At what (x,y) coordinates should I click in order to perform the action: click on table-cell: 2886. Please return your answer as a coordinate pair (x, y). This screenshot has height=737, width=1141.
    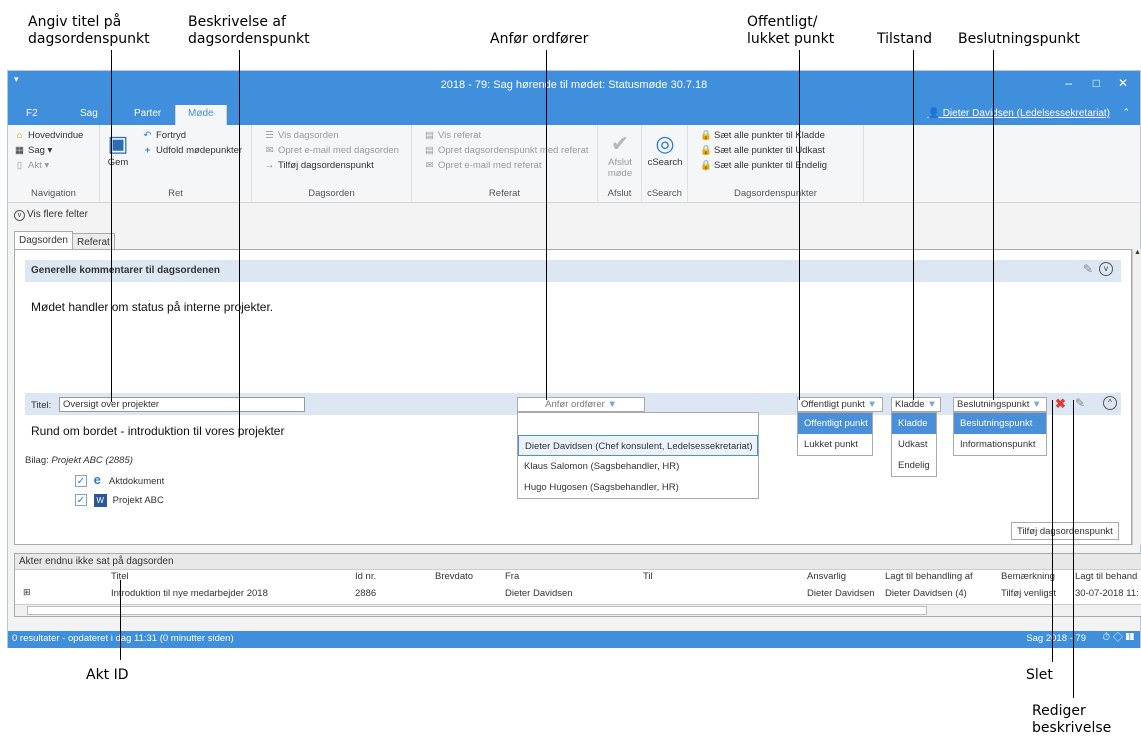
    Looking at the image, I should click on (365, 593).